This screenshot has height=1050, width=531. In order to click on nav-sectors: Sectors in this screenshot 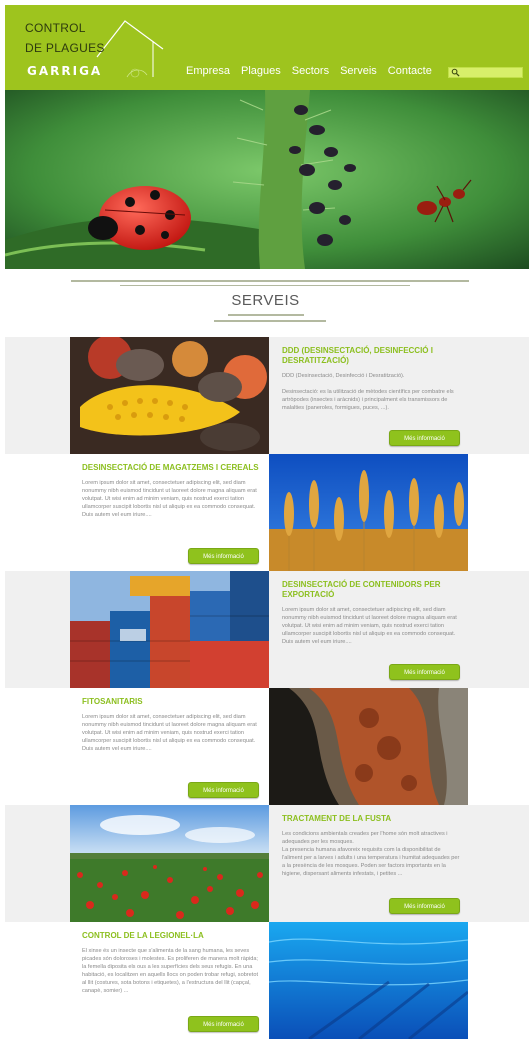, I will do `click(310, 71)`.